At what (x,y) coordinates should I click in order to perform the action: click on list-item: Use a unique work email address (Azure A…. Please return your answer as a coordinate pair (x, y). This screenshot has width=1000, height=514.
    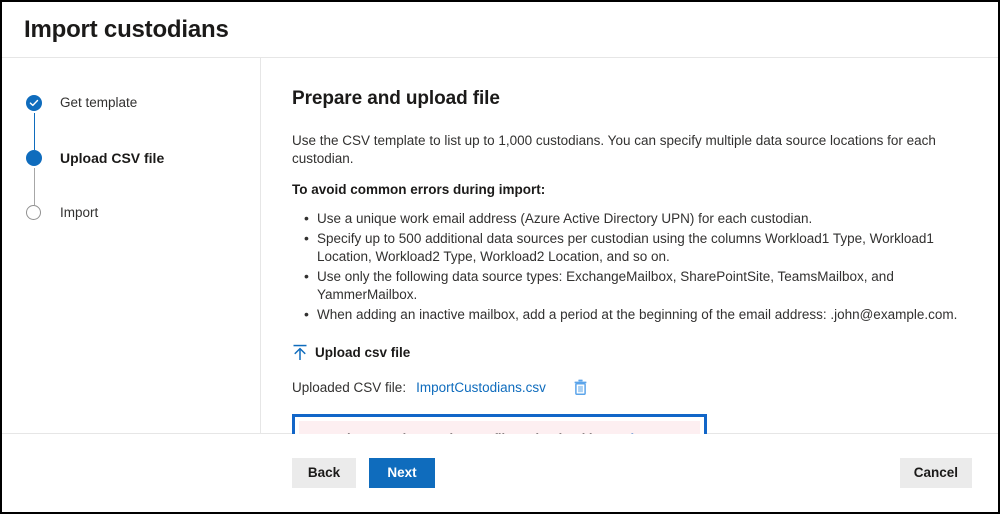
    Looking at the image, I should click on (630, 219).